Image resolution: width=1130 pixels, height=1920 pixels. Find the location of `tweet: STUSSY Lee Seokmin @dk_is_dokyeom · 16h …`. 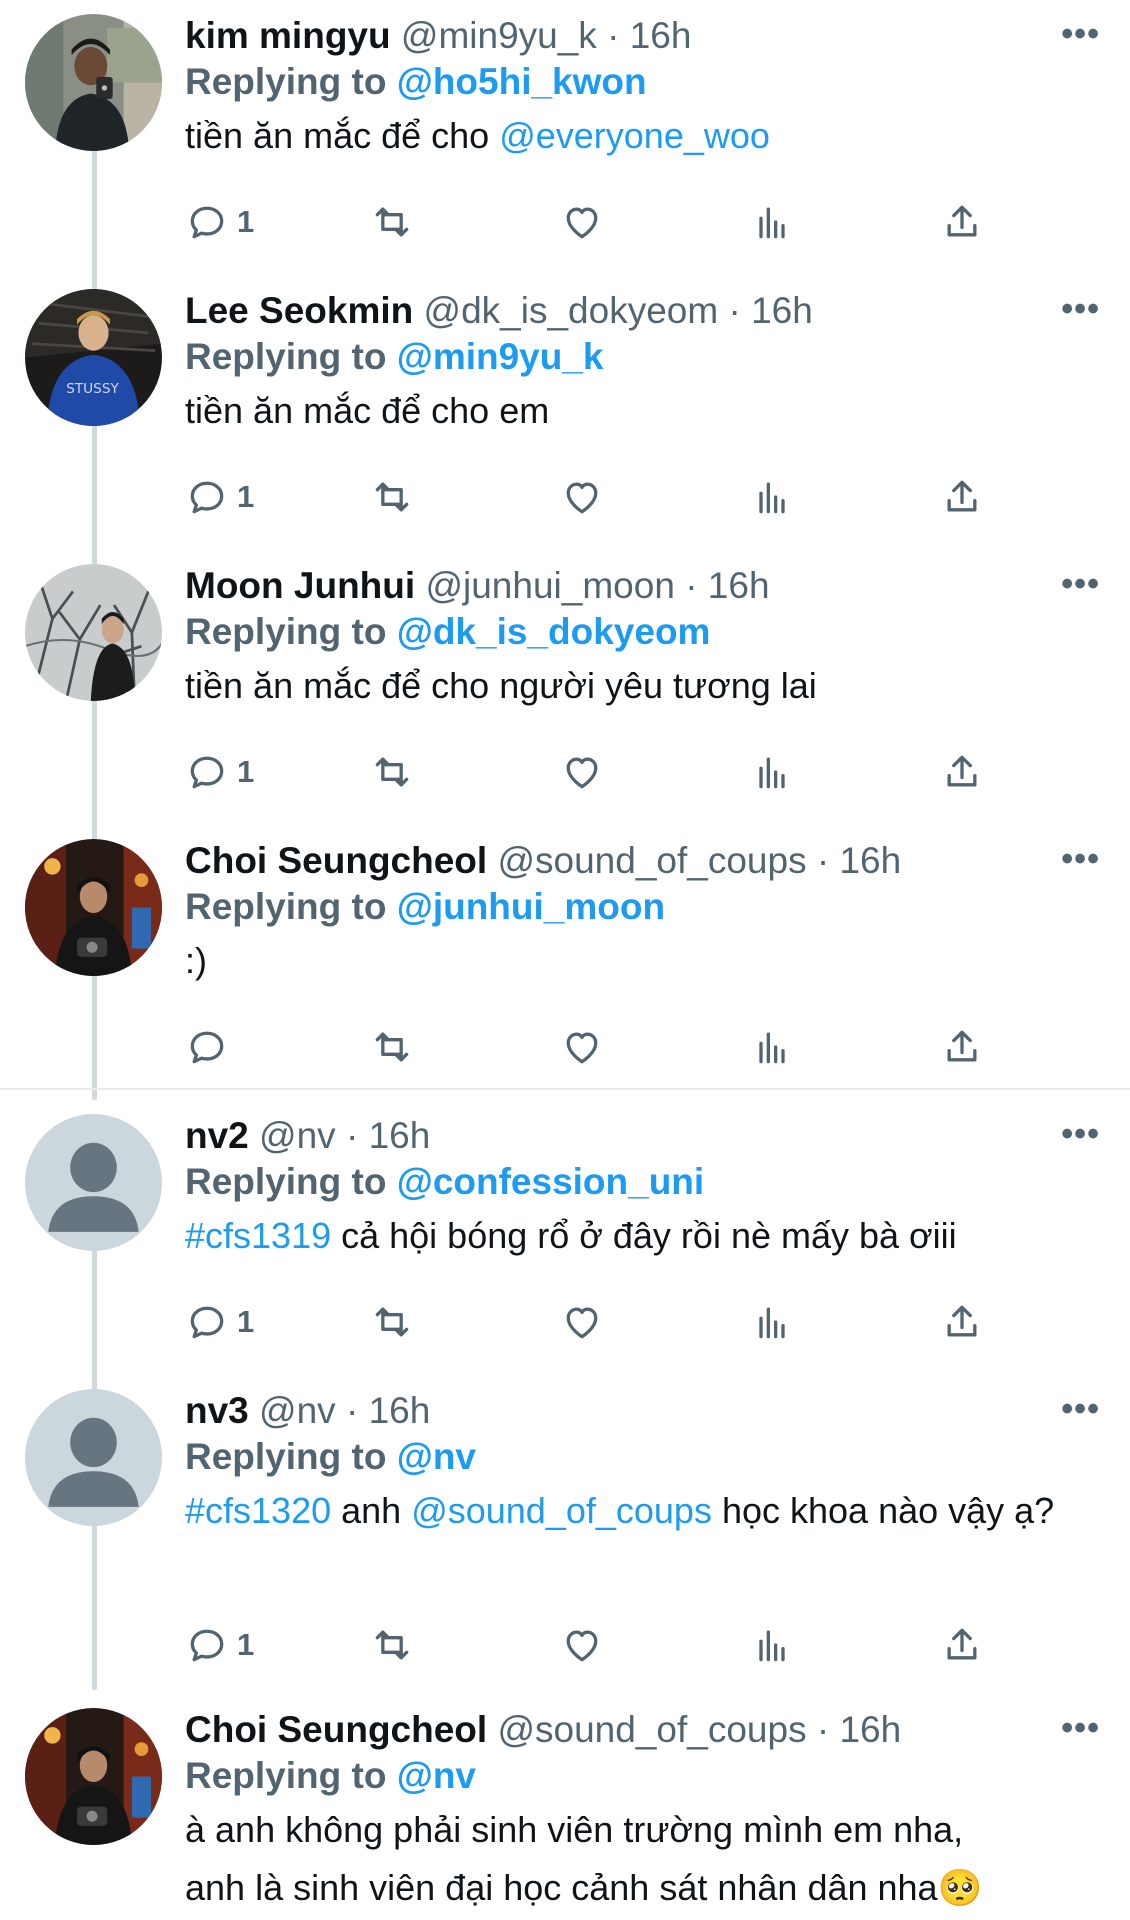

tweet: STUSSY Lee Seokmin @dk_is_dokyeom · 16h … is located at coordinates (565, 412).